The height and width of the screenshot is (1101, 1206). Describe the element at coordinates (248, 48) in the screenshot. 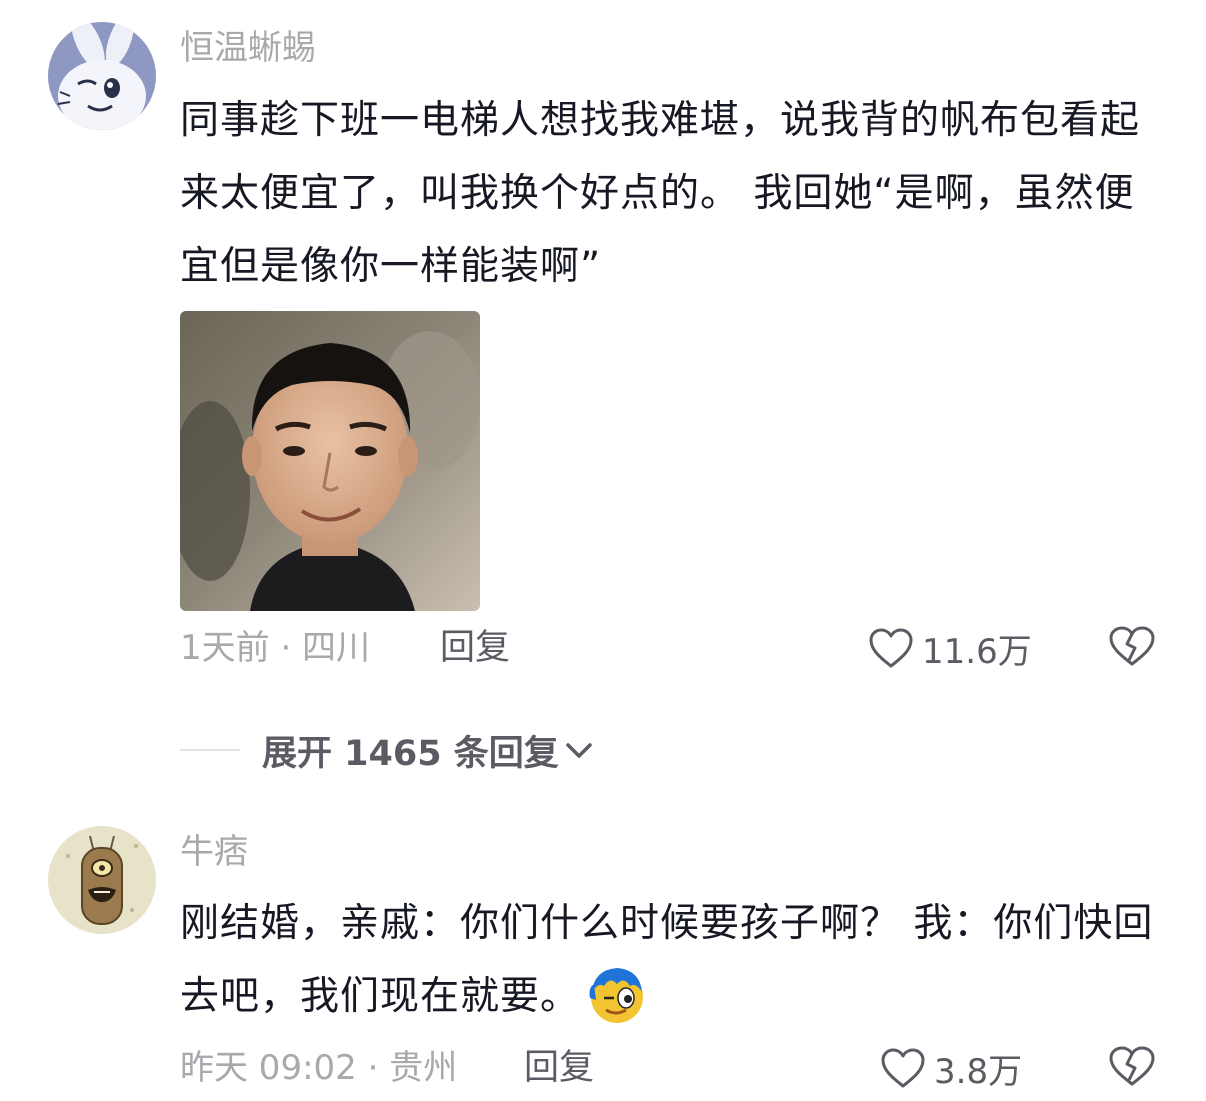

I see `username: 恒温蜥蜴` at that location.